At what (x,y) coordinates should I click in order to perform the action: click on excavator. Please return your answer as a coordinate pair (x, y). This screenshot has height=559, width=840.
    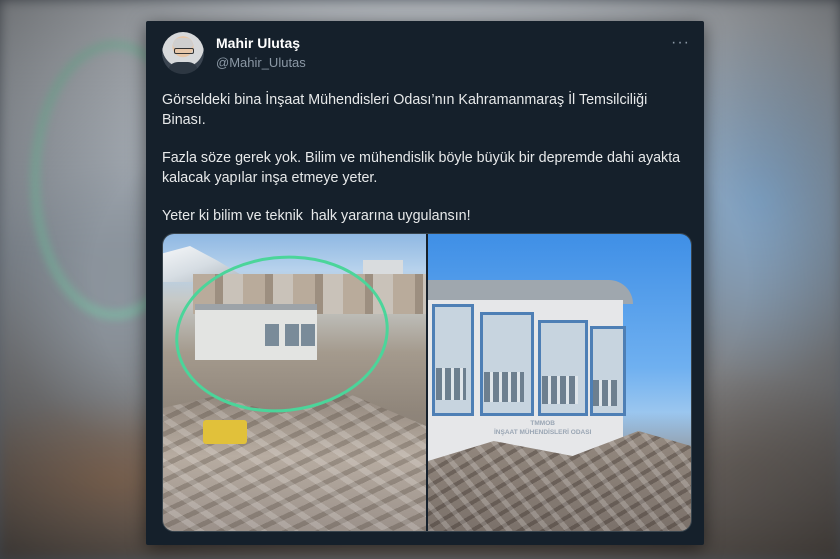
    Looking at the image, I should click on (225, 432).